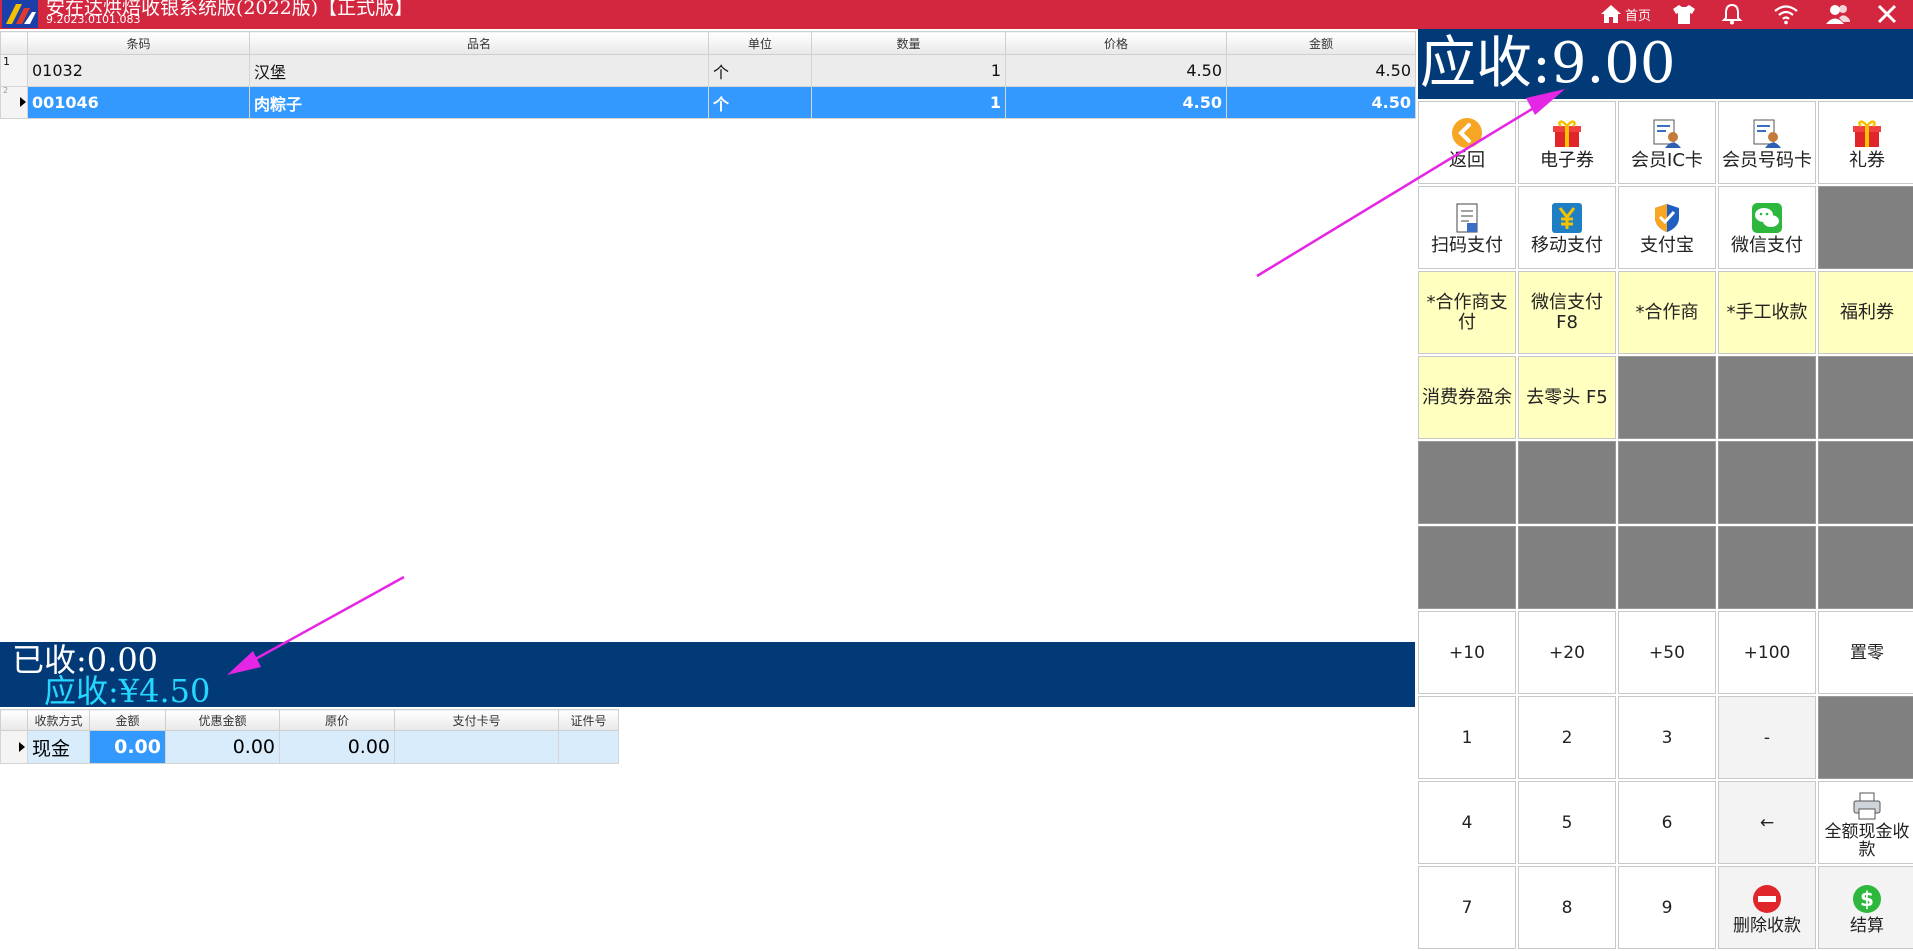  Describe the element at coordinates (1567, 907) in the screenshot. I see `digit-8-button: 8` at that location.